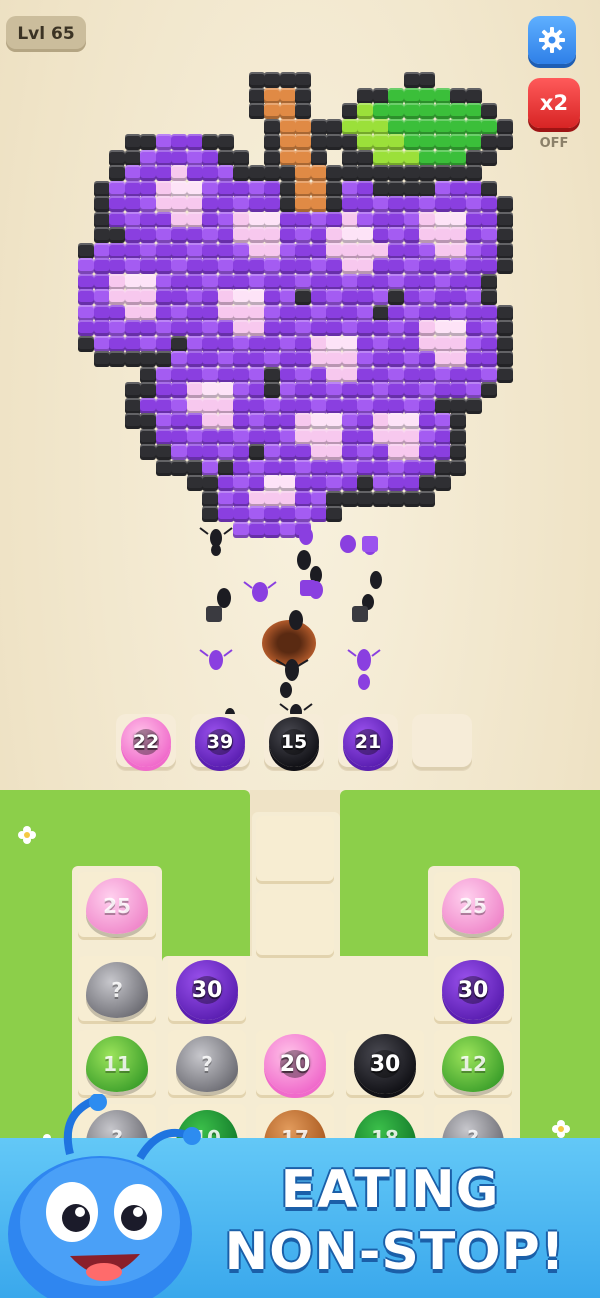  What do you see at coordinates (554, 103) in the screenshot?
I see `multiplier-button: x2` at bounding box center [554, 103].